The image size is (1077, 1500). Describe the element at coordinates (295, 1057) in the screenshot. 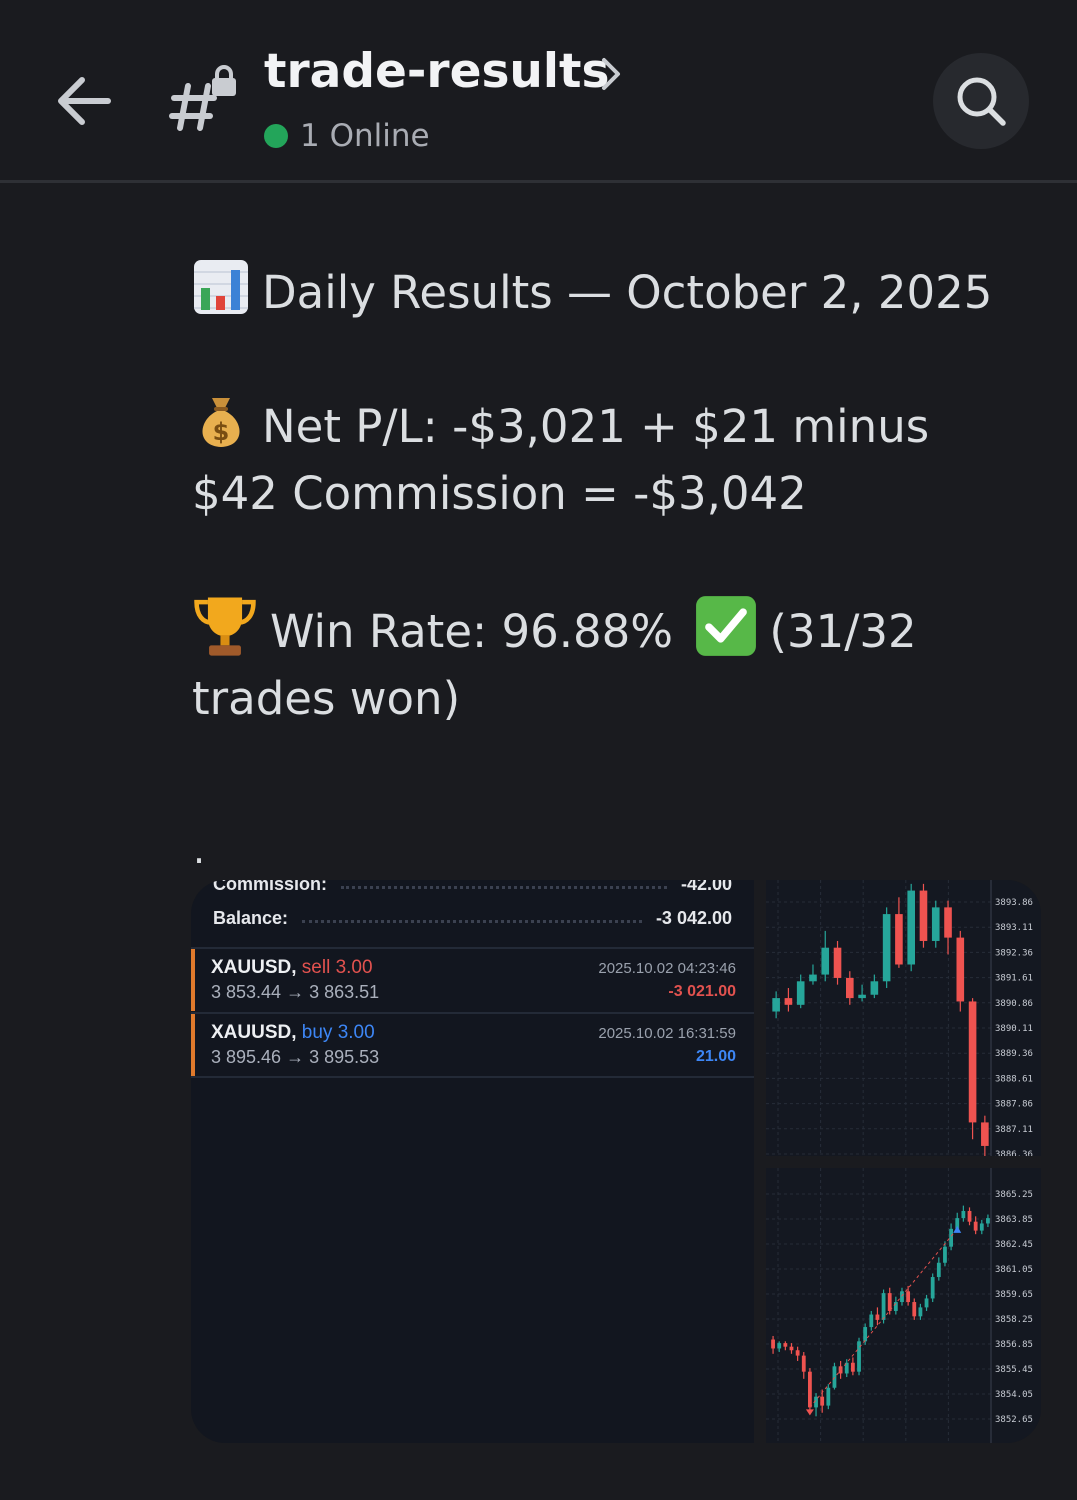

I see `trade-prices: 3 895.46 → 3 895.53` at that location.